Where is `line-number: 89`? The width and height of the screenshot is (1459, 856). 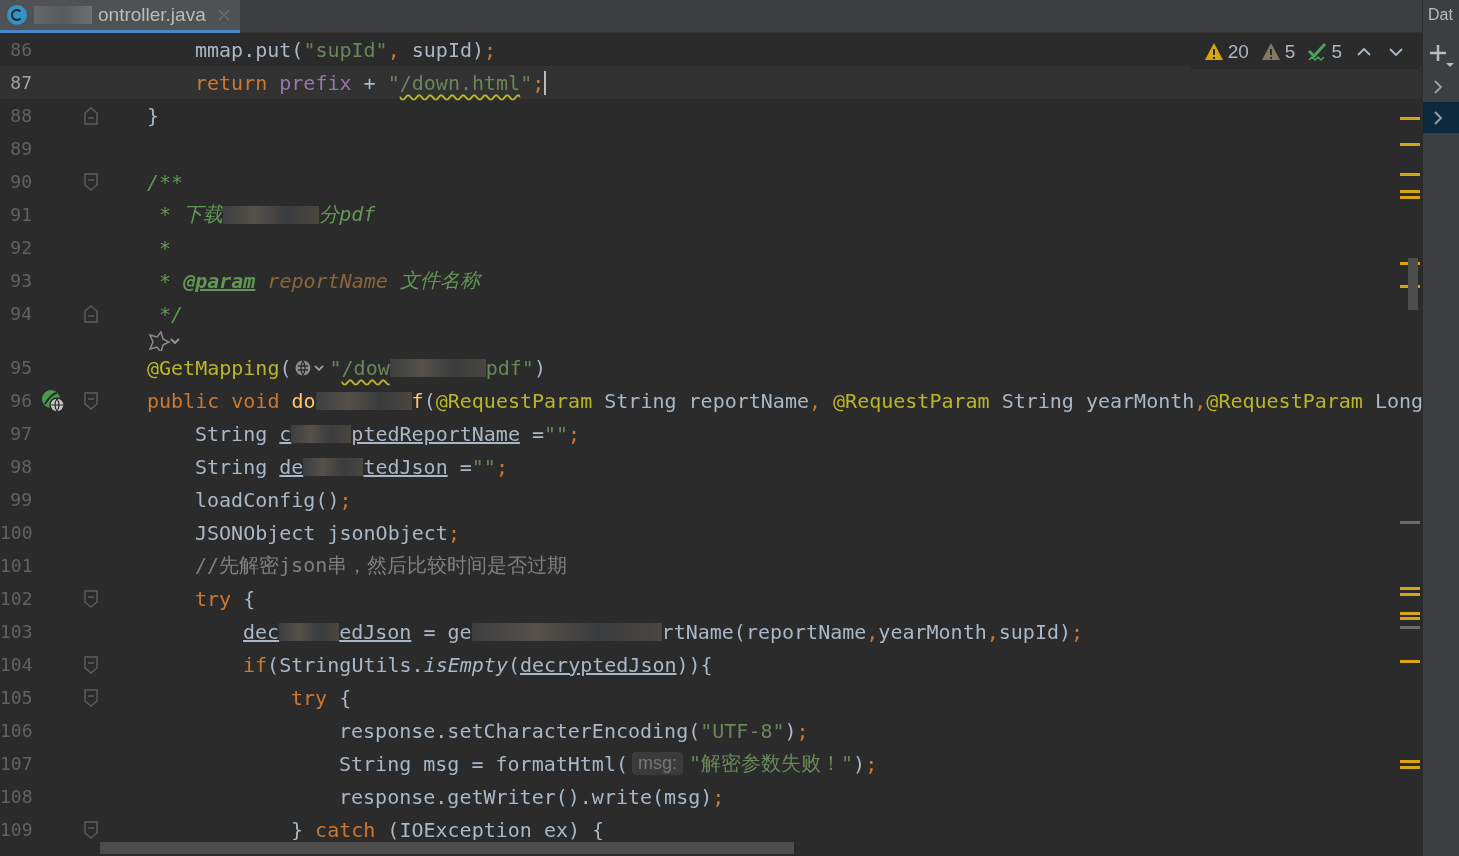
line-number: 89 is located at coordinates (20, 148).